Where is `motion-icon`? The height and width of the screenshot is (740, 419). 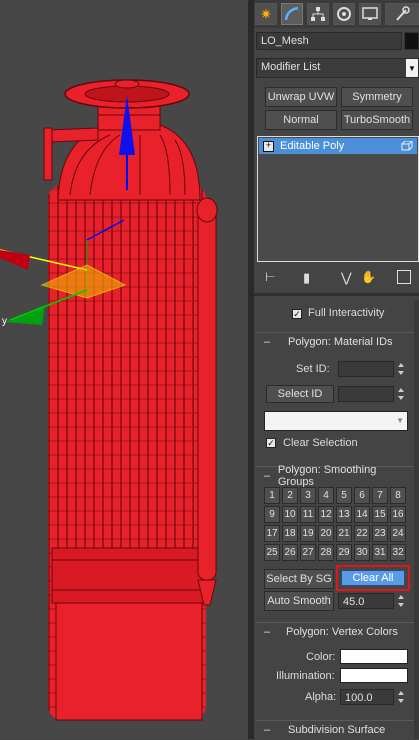
motion-icon is located at coordinates (344, 14).